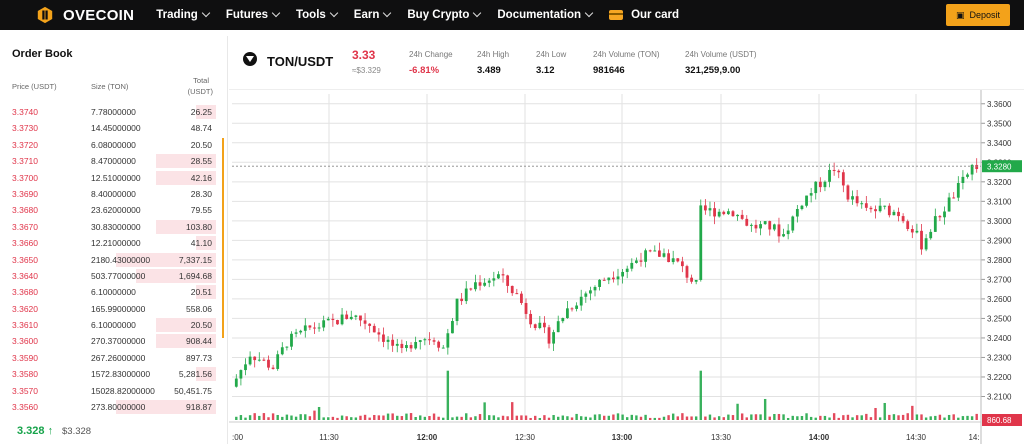 Image resolution: width=1024 pixels, height=444 pixels. Describe the element at coordinates (25, 243) in the screenshot. I see `row-price: 3.3660` at that location.